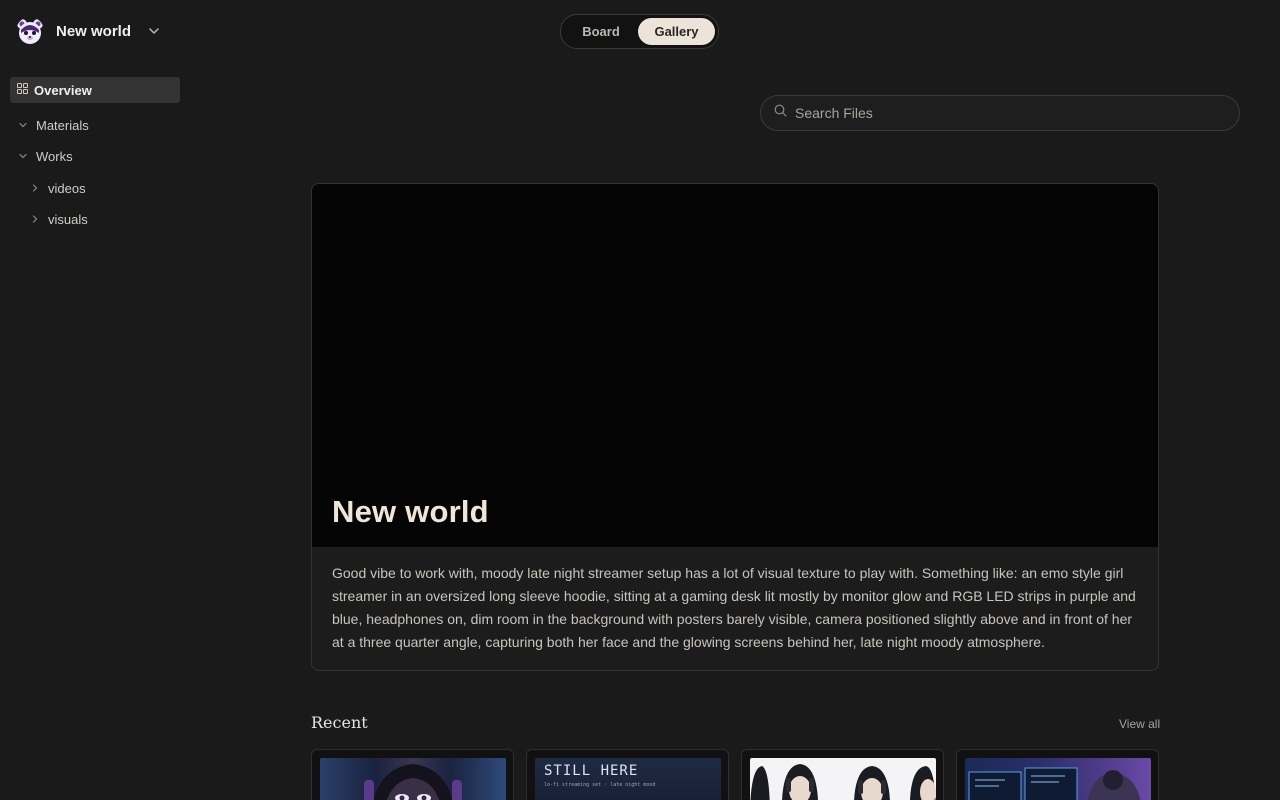  I want to click on sidebar-item-visuals: visuals, so click(59, 219).